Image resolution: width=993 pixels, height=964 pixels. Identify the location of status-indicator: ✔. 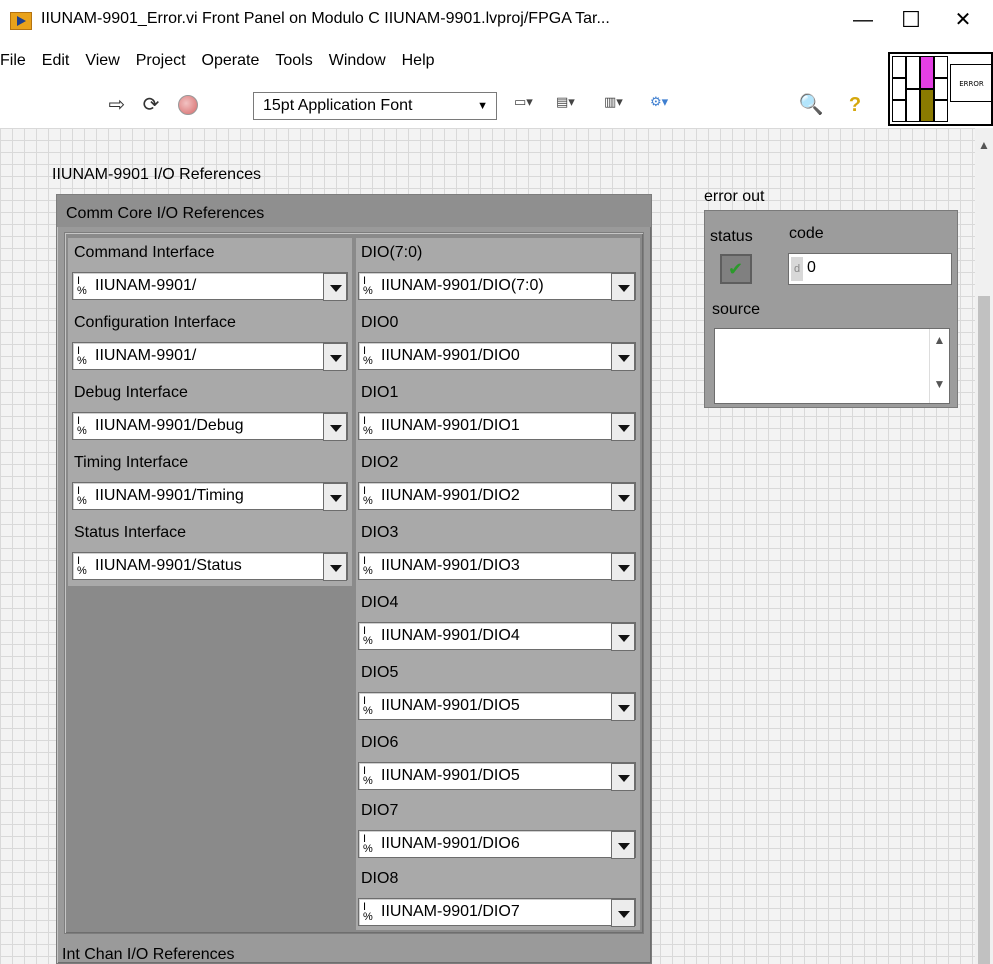
(736, 269).